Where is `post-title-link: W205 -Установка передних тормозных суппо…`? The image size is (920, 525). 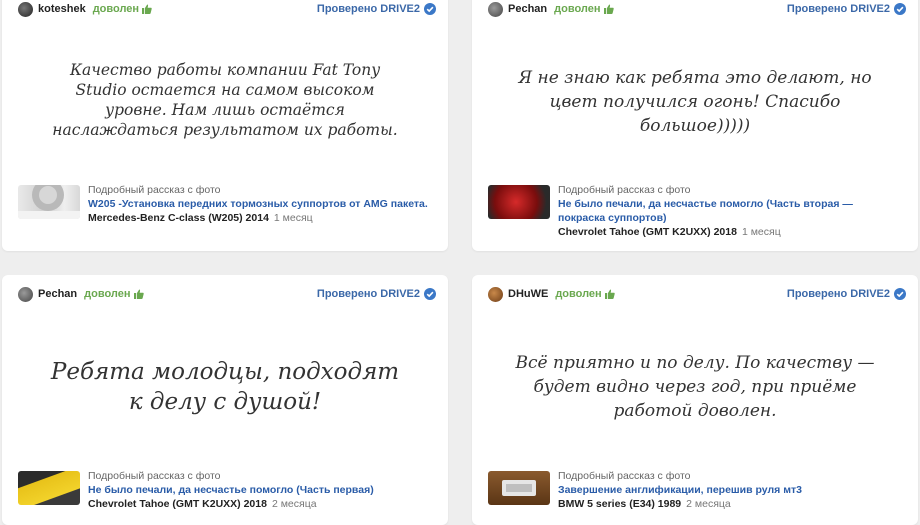
post-title-link: W205 -Установка передних тормозных суппо… is located at coordinates (260, 204).